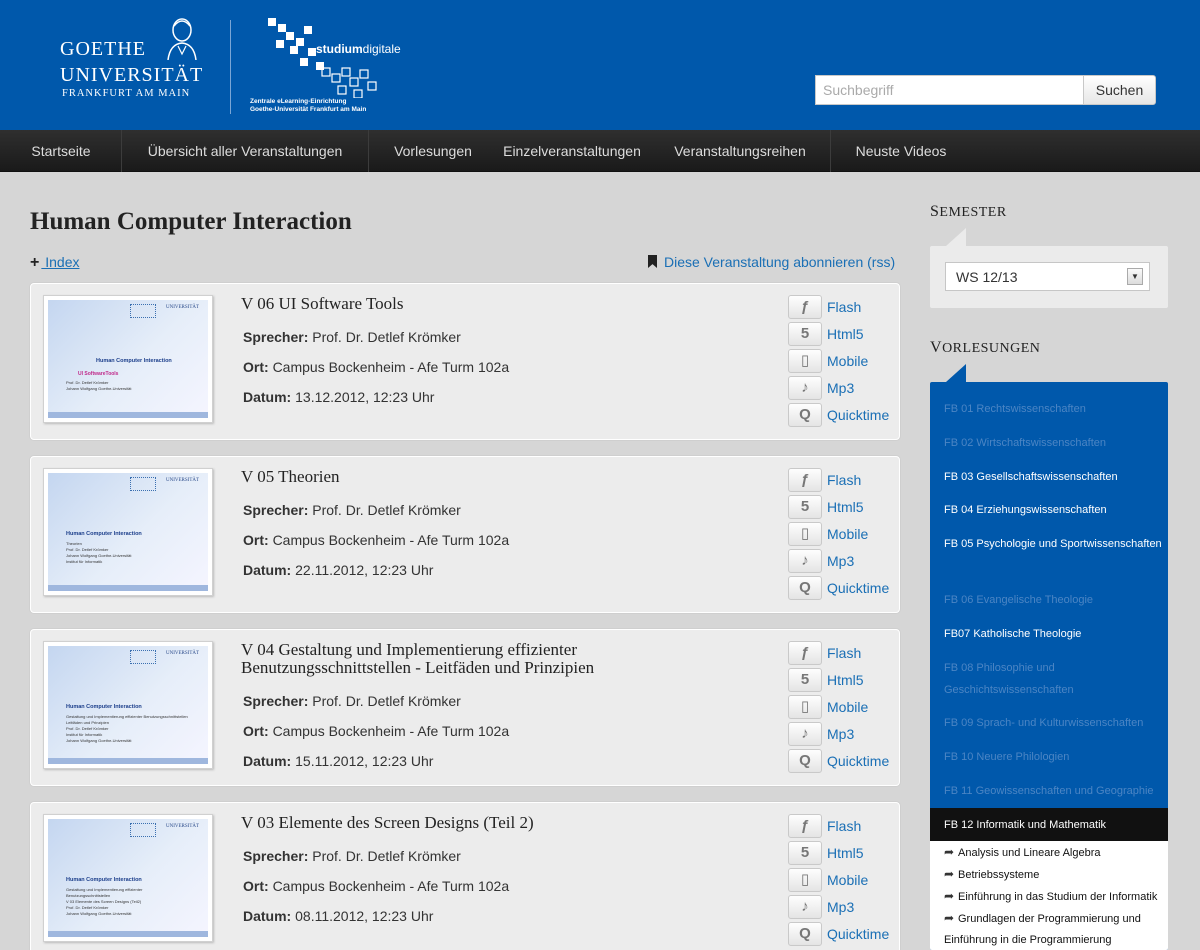  Describe the element at coordinates (1047, 276) in the screenshot. I see `semester-select: WS 12/13 ▼` at that location.